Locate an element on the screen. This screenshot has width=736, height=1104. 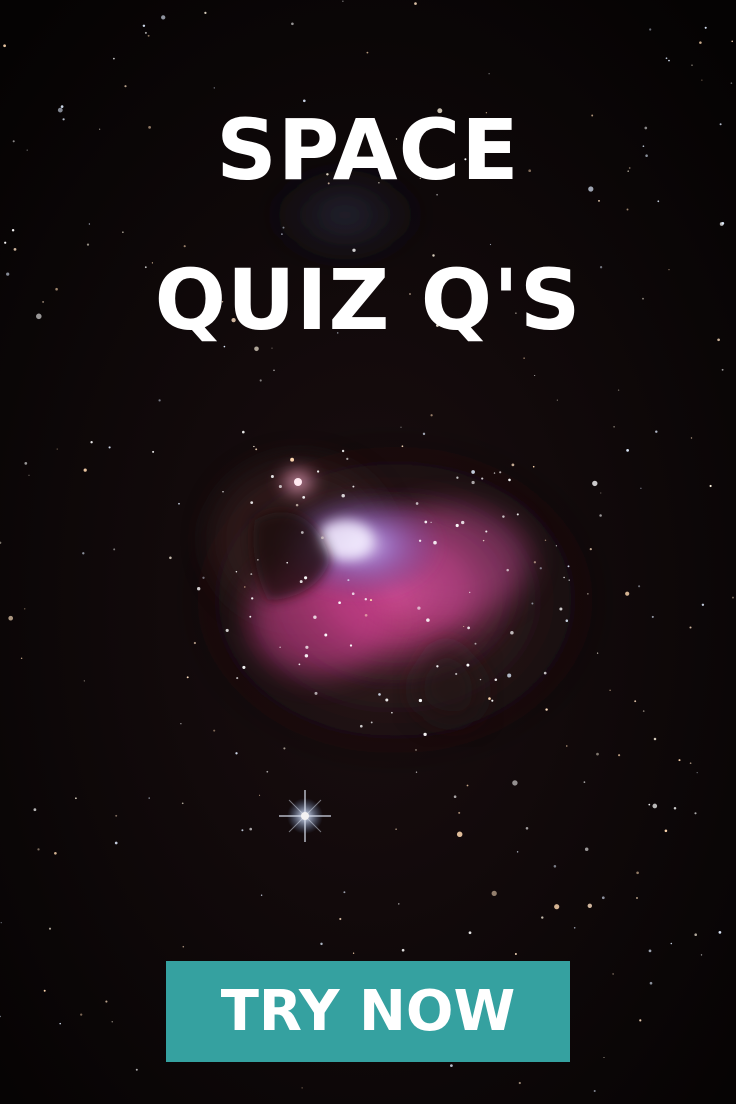
headline-line-2: QUIZ Q'S is located at coordinates (368, 300).